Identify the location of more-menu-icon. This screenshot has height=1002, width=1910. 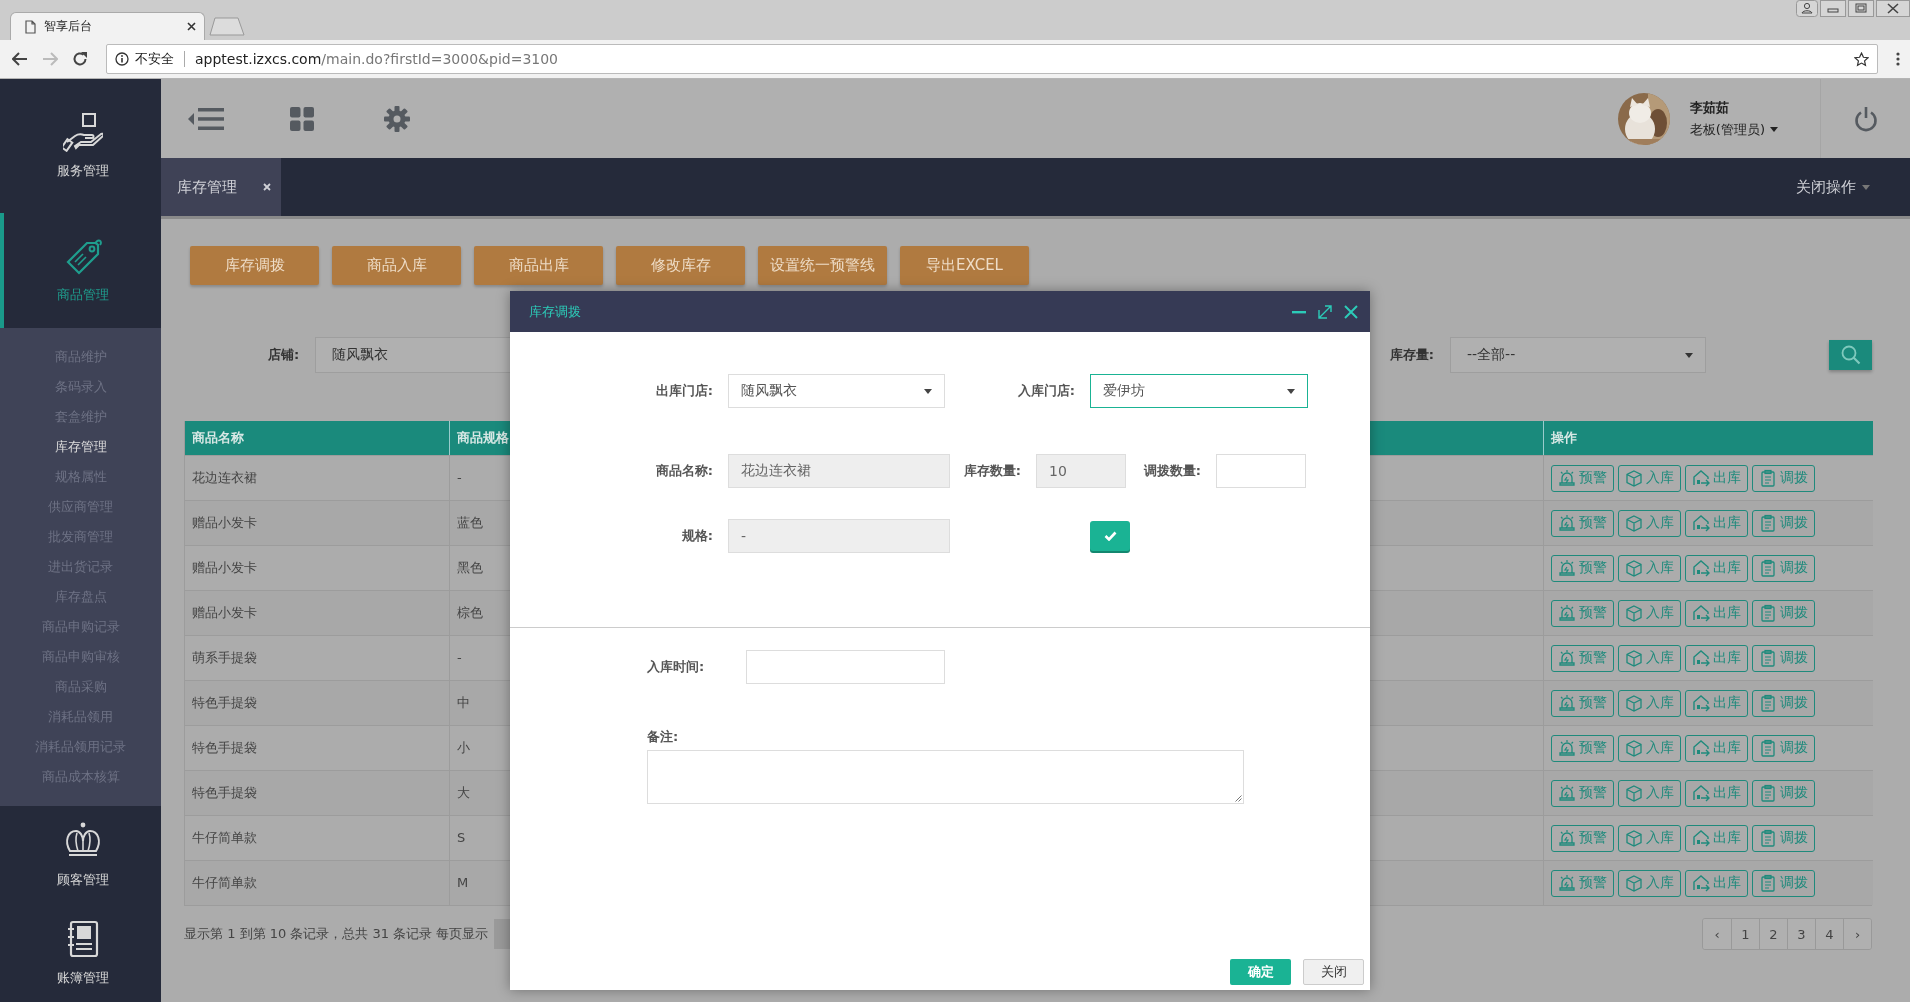
(1898, 59).